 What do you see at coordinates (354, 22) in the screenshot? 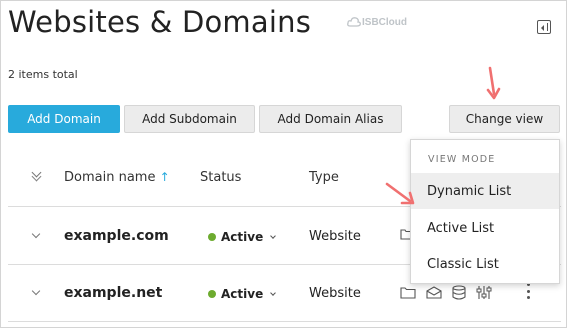
I see `cloud-logo-icon` at bounding box center [354, 22].